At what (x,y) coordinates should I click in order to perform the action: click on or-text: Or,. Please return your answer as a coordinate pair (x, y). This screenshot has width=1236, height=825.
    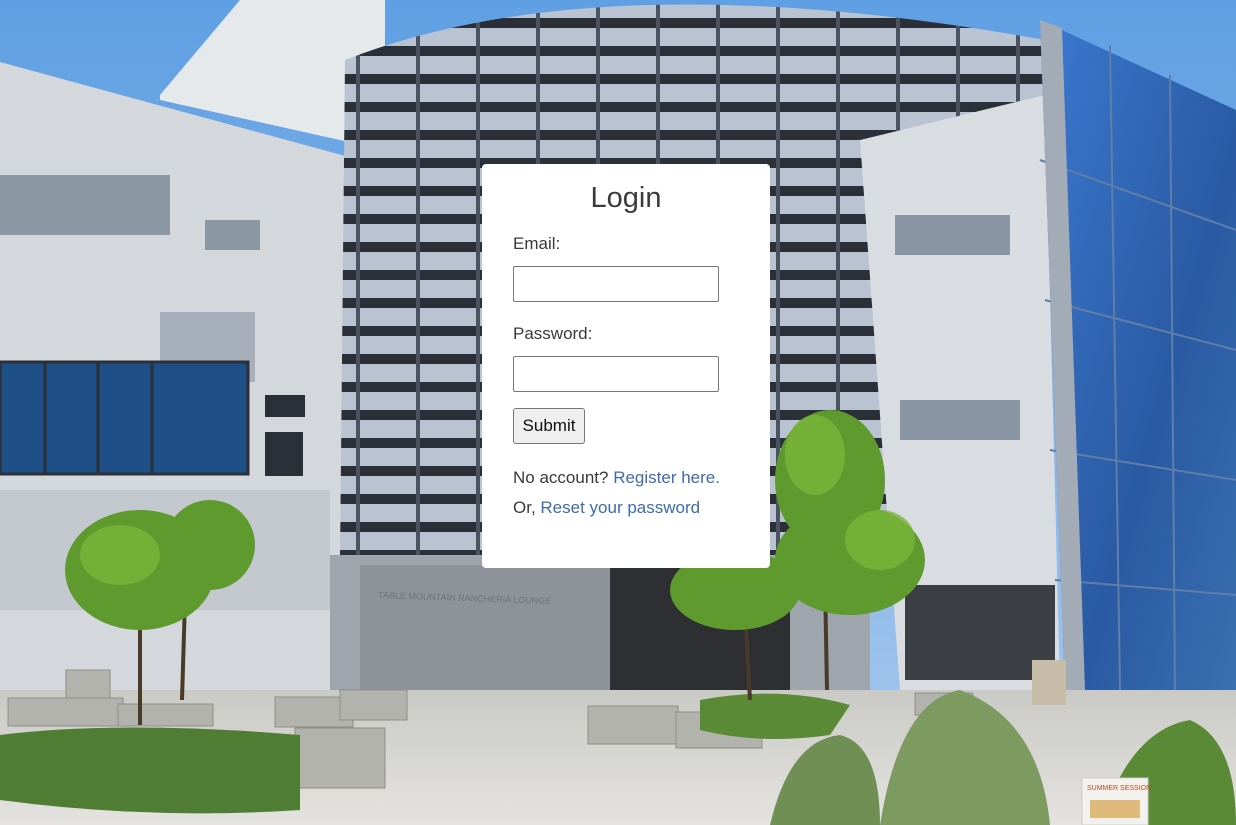
    Looking at the image, I should click on (524, 507).